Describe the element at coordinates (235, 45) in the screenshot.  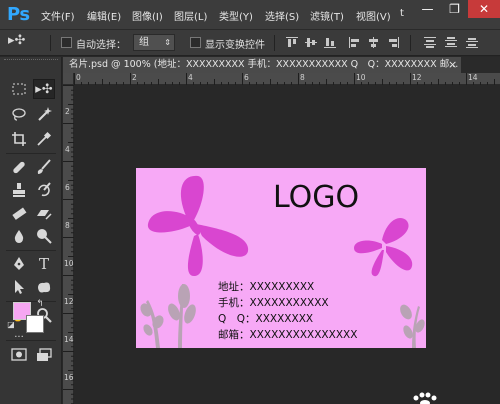
I see `show-transform-label: 显示变换控件` at that location.